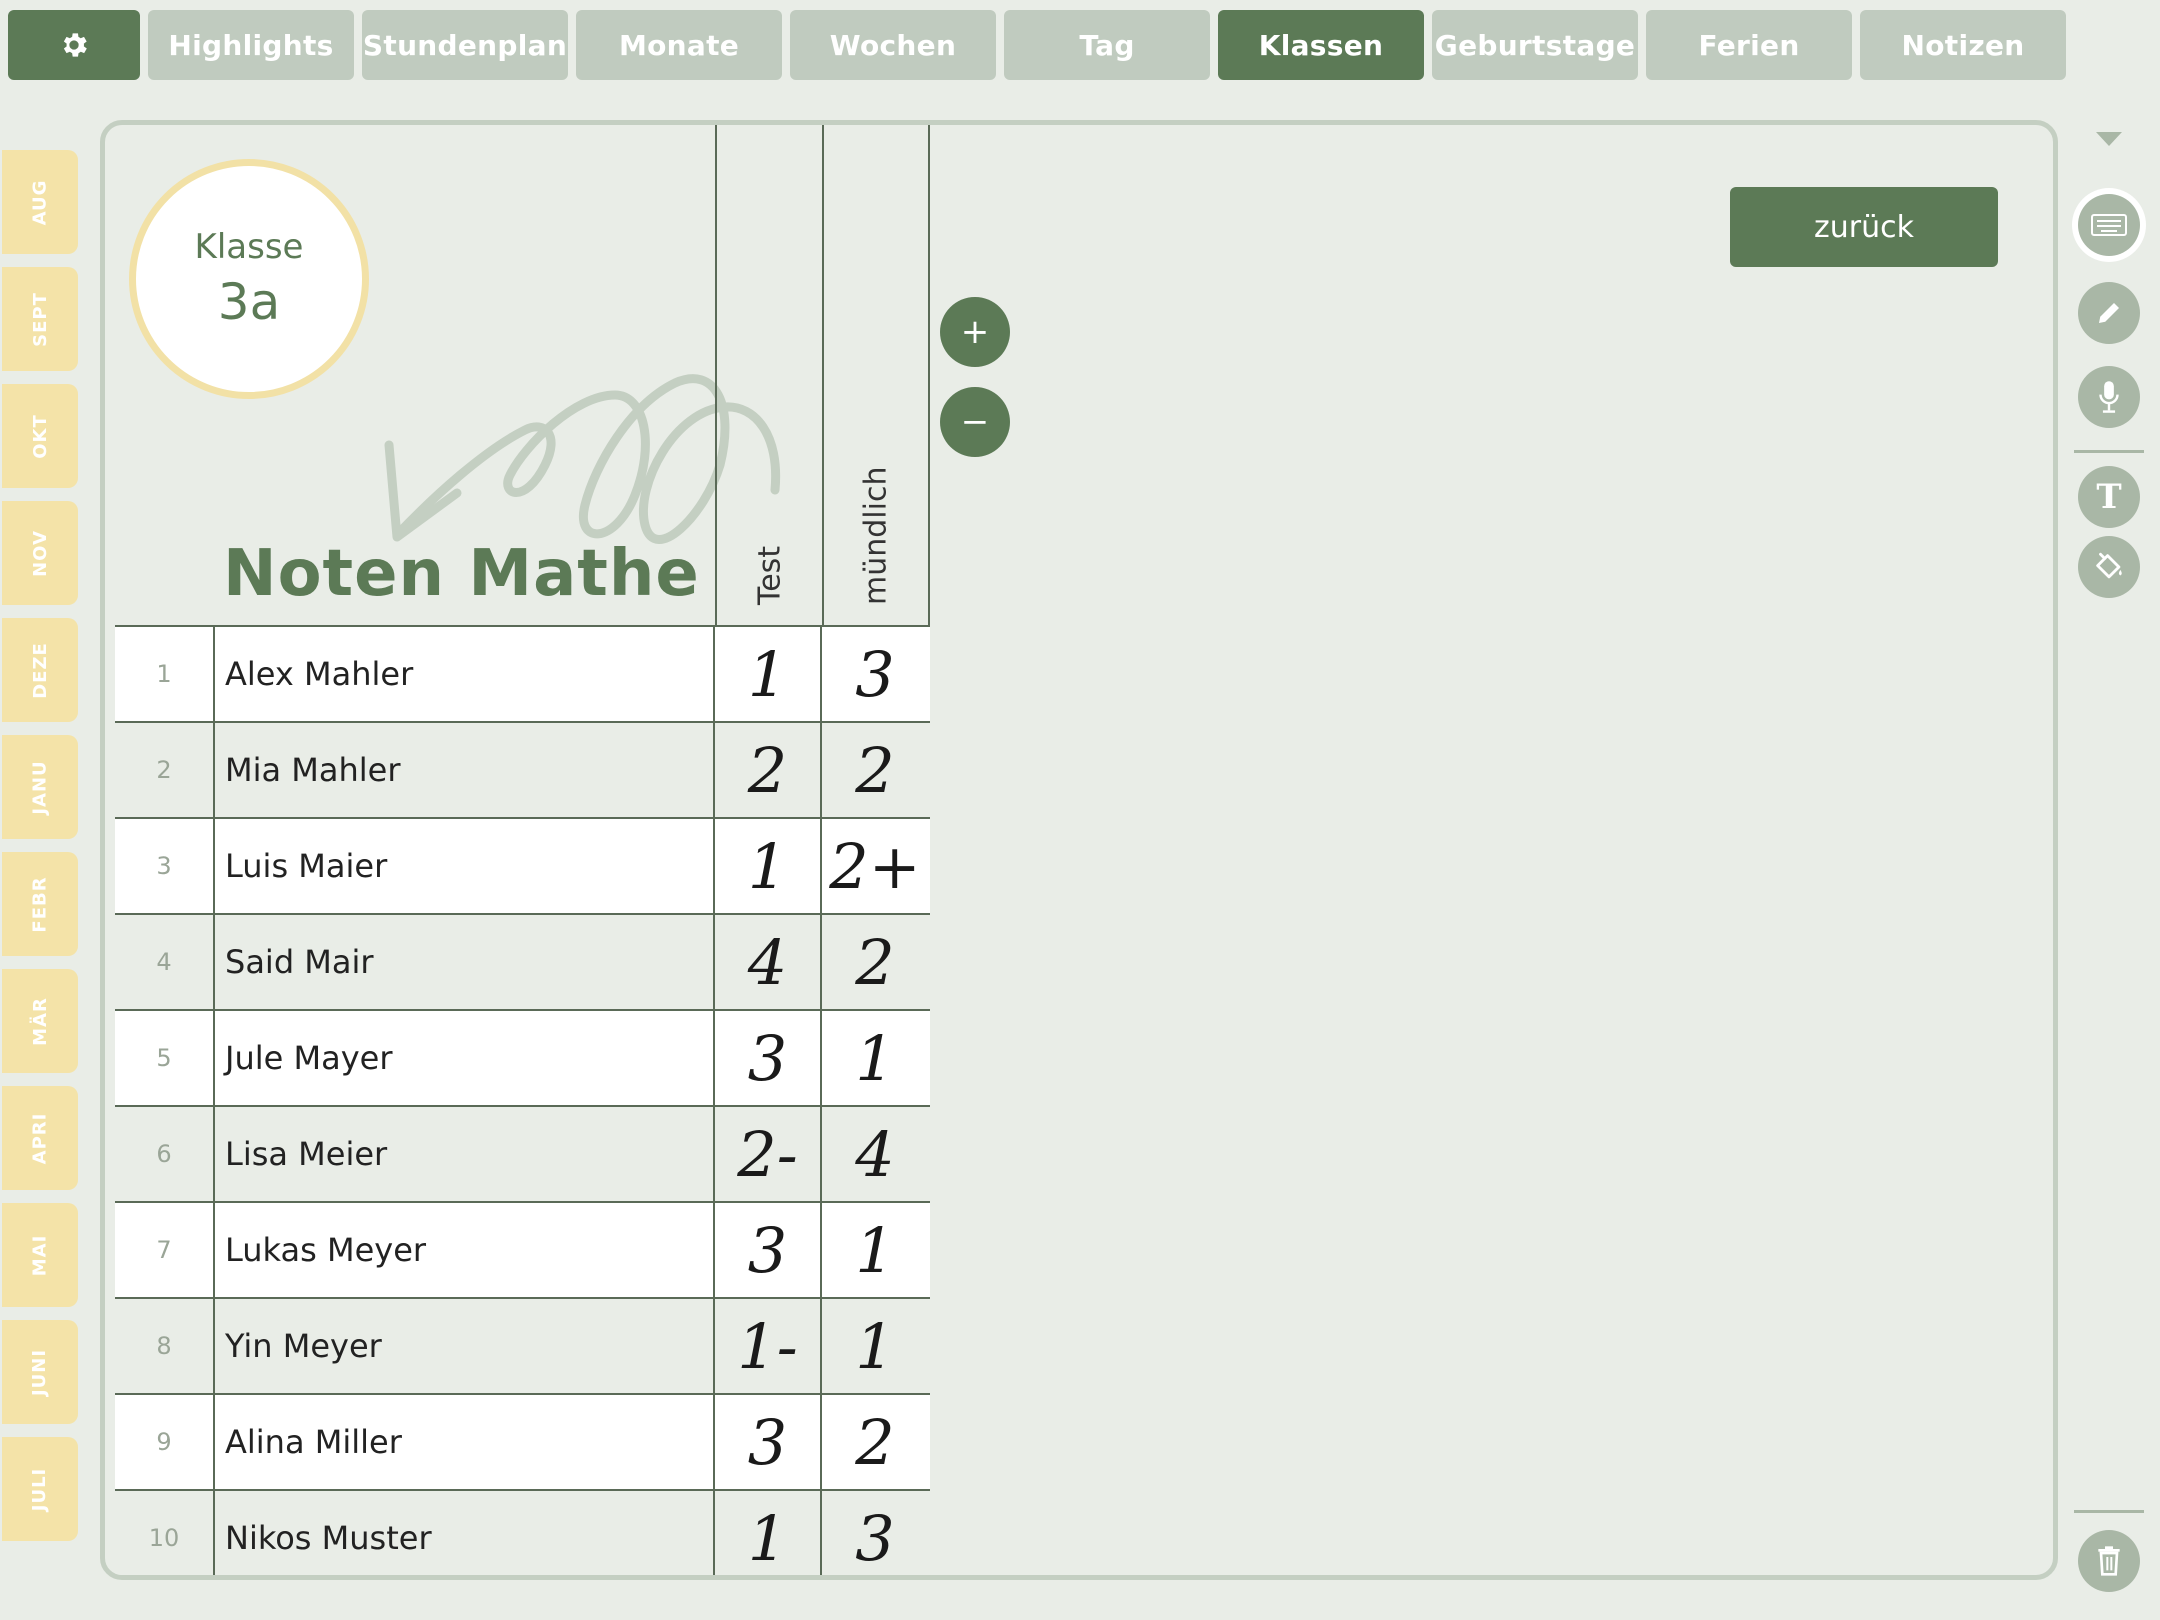  Describe the element at coordinates (768, 375) in the screenshot. I see `column-header-test: Test` at that location.